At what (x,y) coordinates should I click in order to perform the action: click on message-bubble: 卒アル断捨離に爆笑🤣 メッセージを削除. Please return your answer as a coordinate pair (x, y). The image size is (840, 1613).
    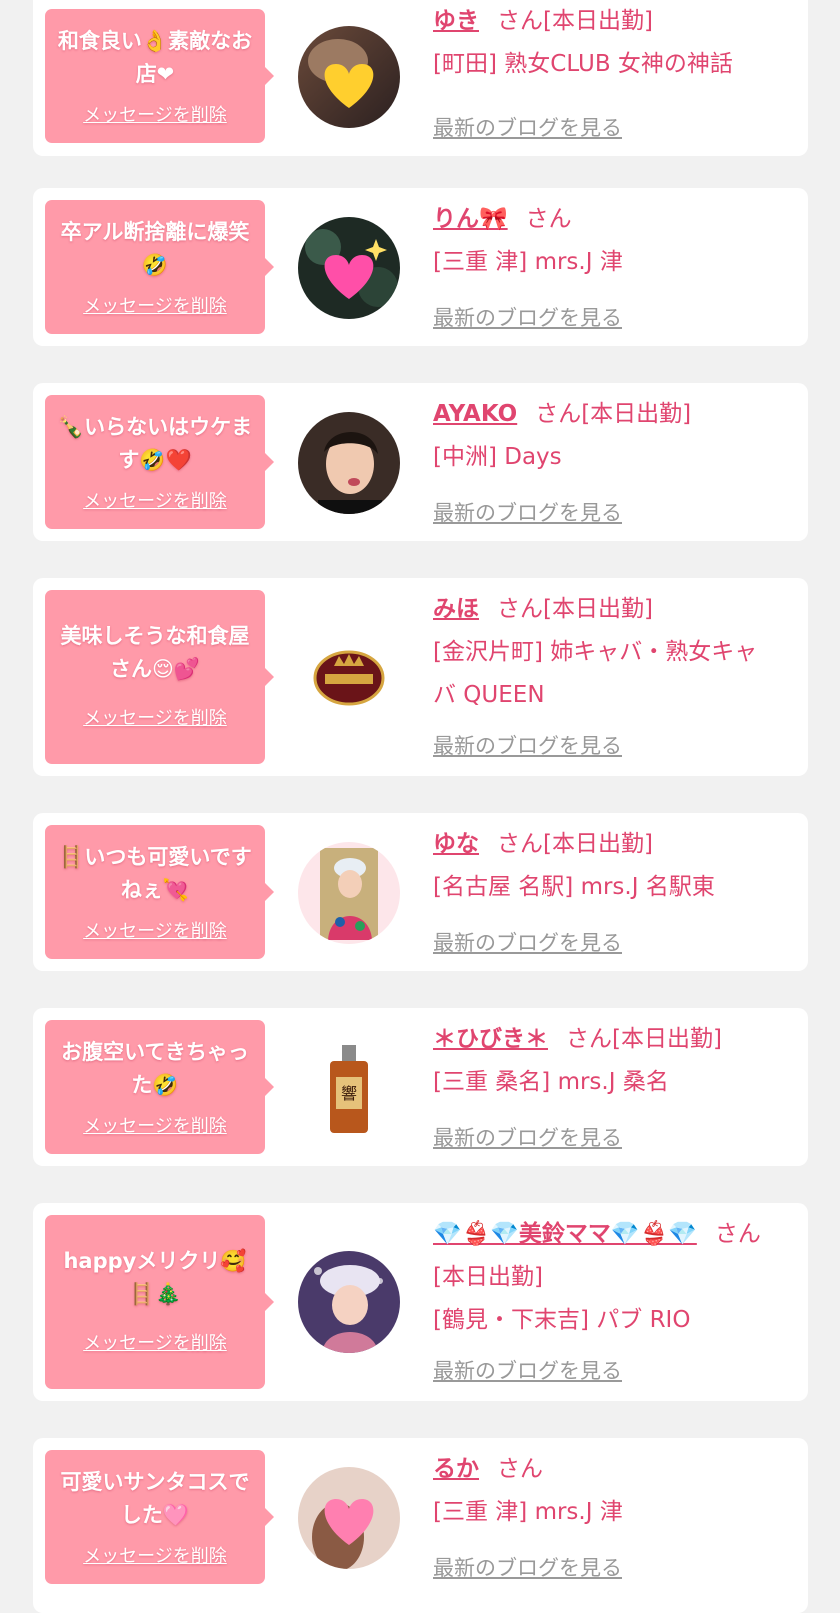
    Looking at the image, I should click on (159, 267).